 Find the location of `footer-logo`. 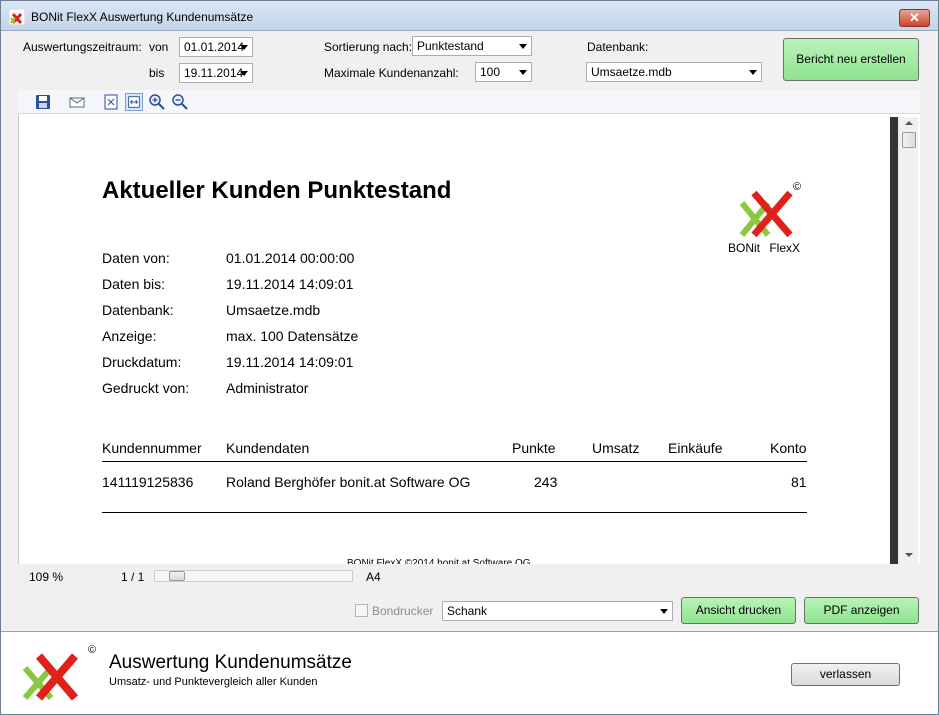

footer-logo is located at coordinates (50, 677).